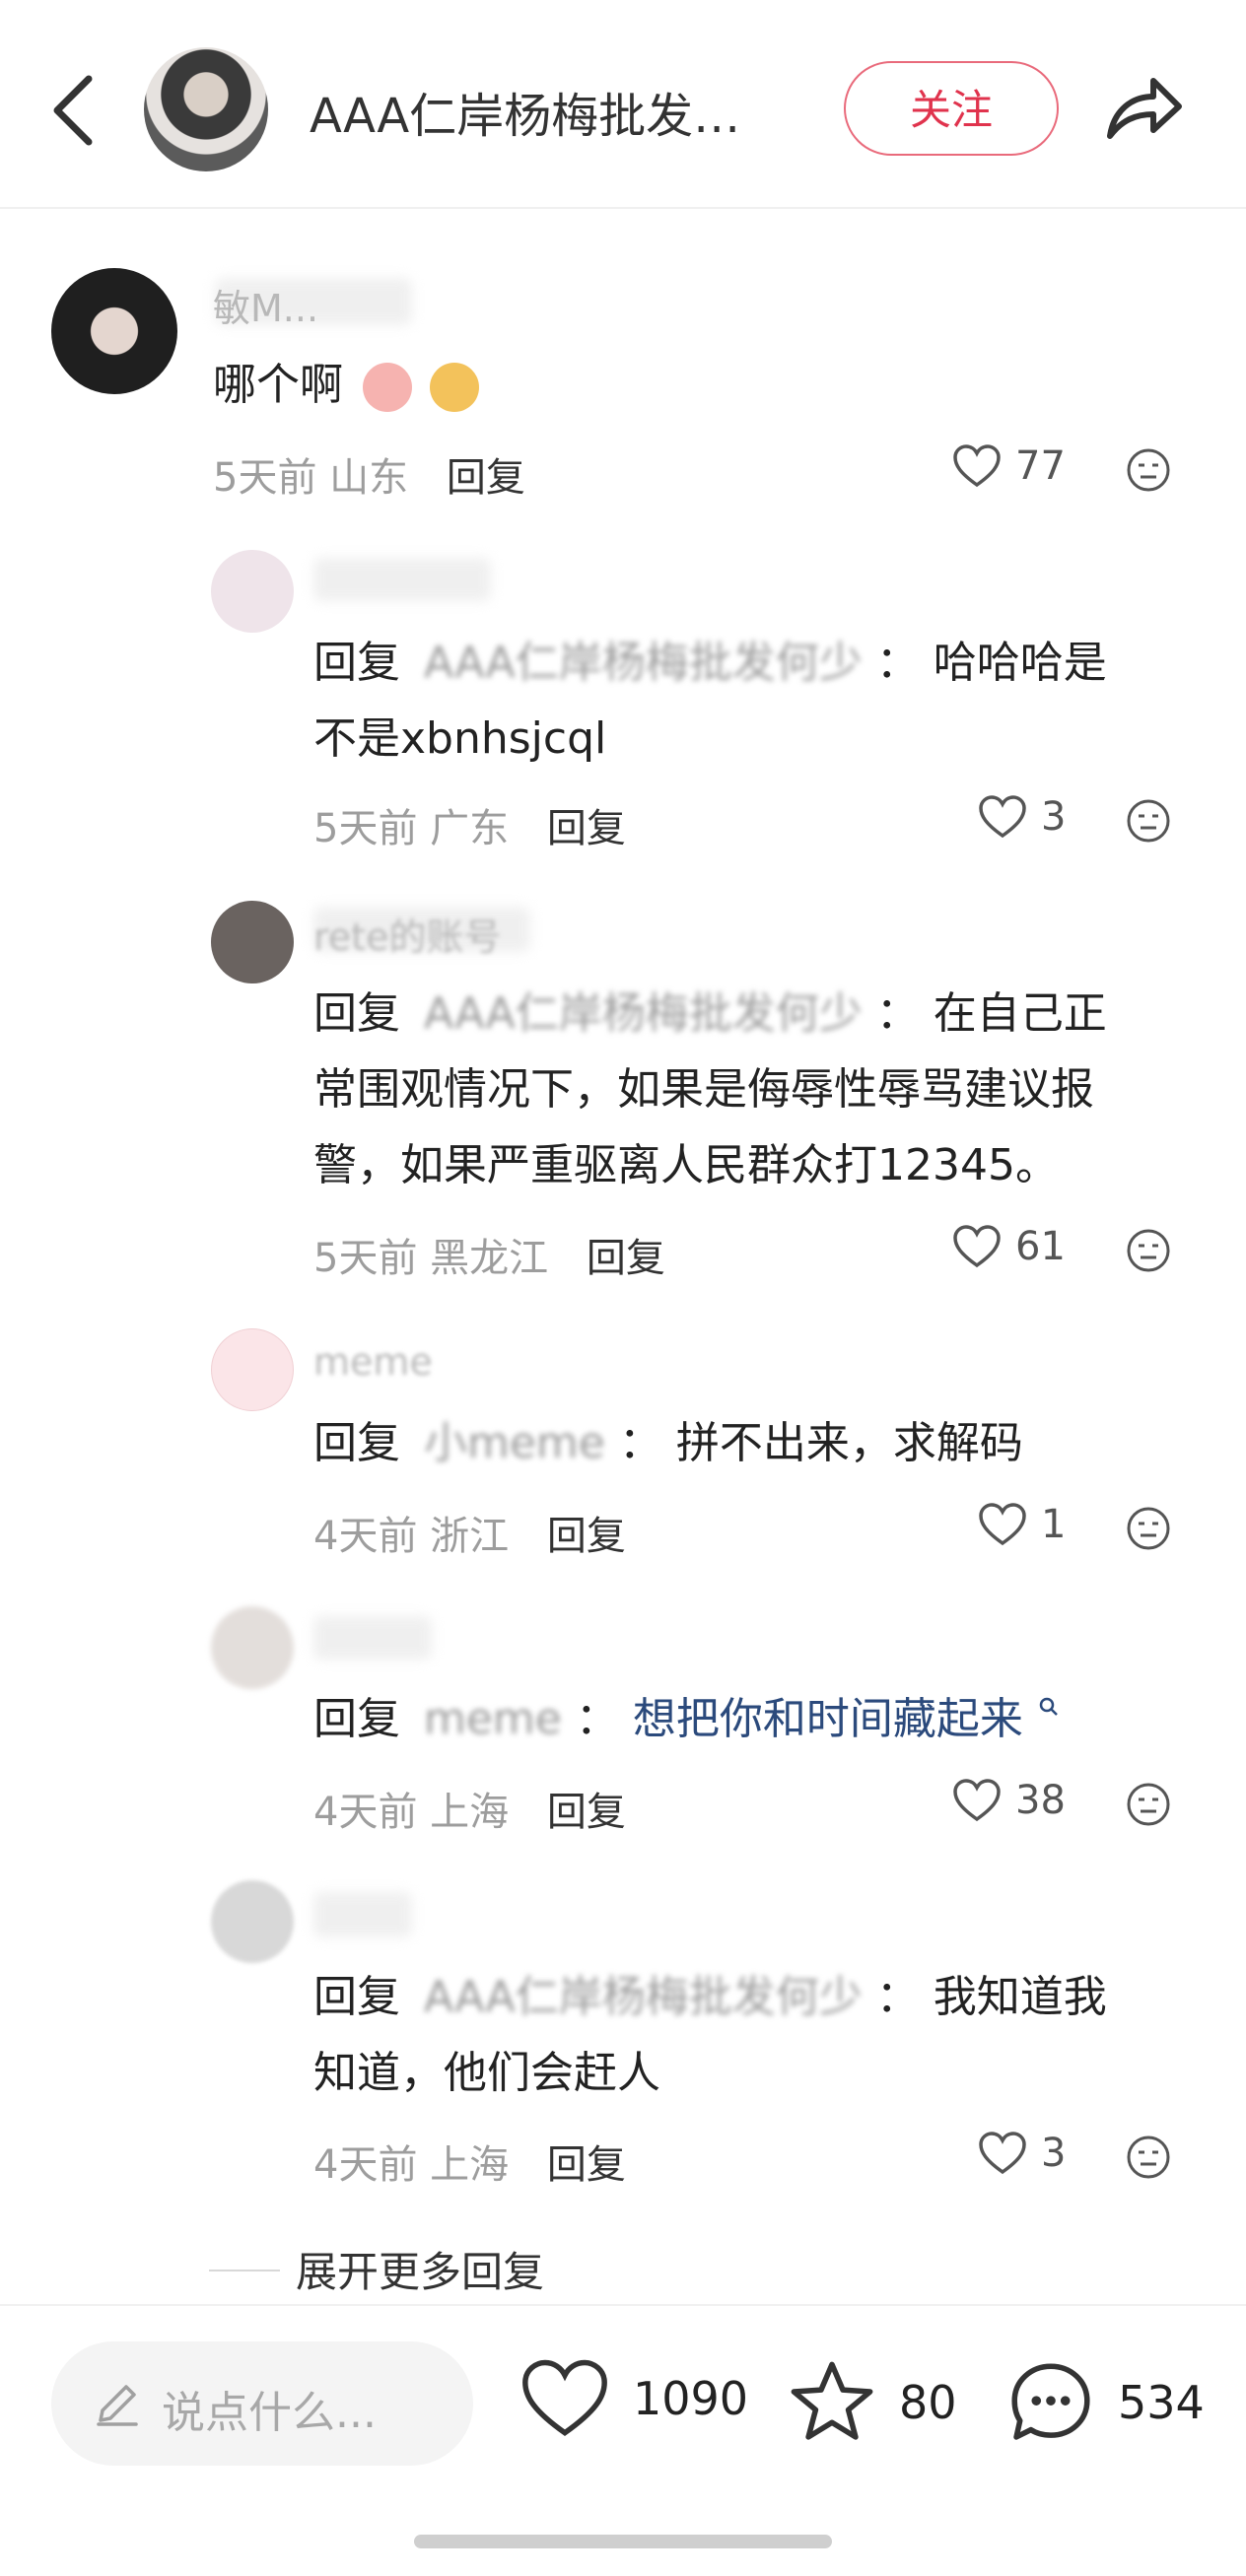 The width and height of the screenshot is (1246, 2576). I want to click on replier-username: rete的账号, so click(407, 934).